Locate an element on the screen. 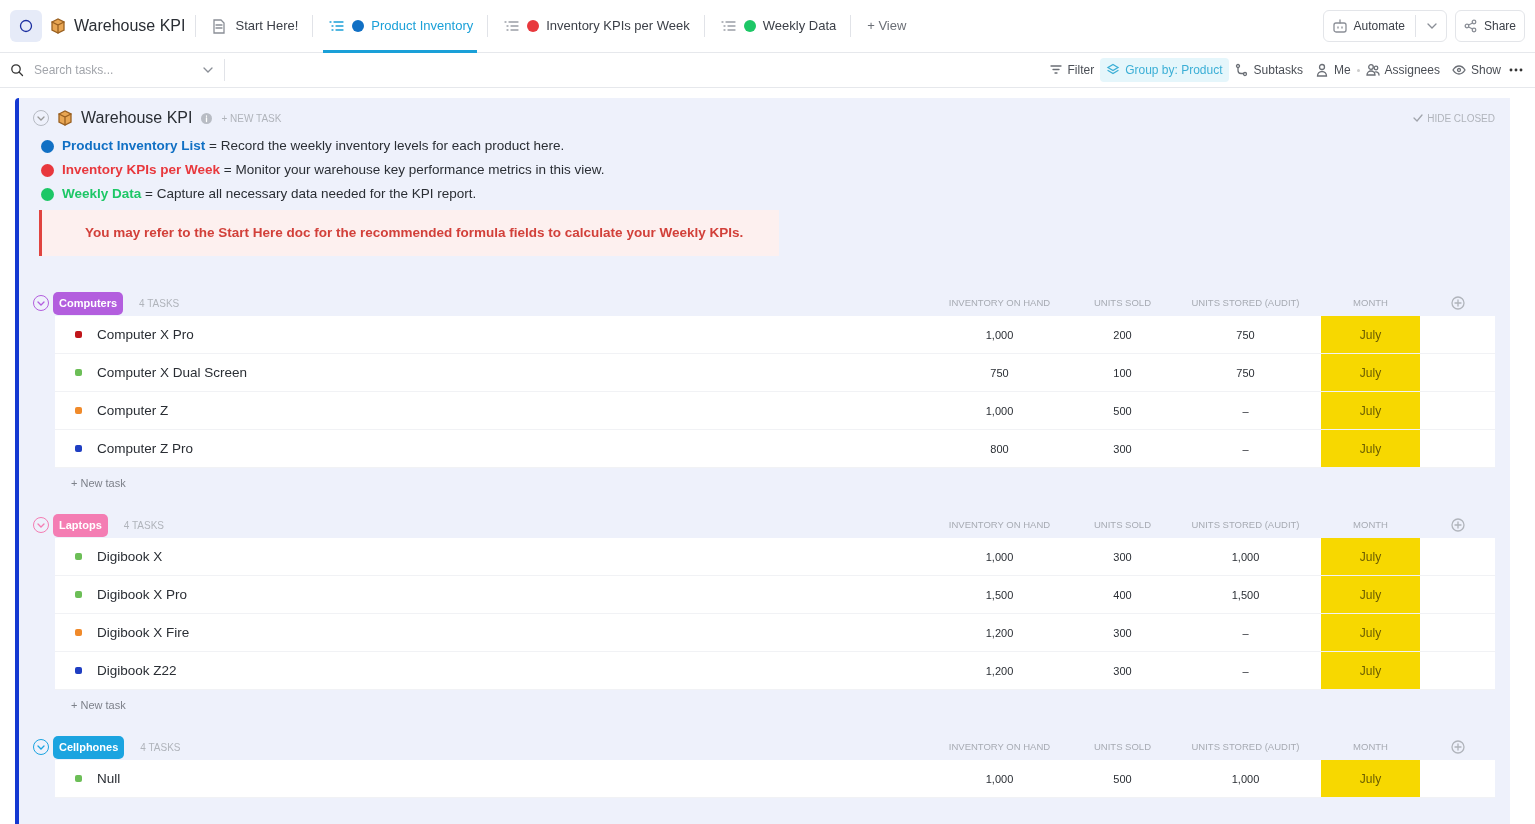 The width and height of the screenshot is (1535, 824). task-name: Null is located at coordinates (517, 778).